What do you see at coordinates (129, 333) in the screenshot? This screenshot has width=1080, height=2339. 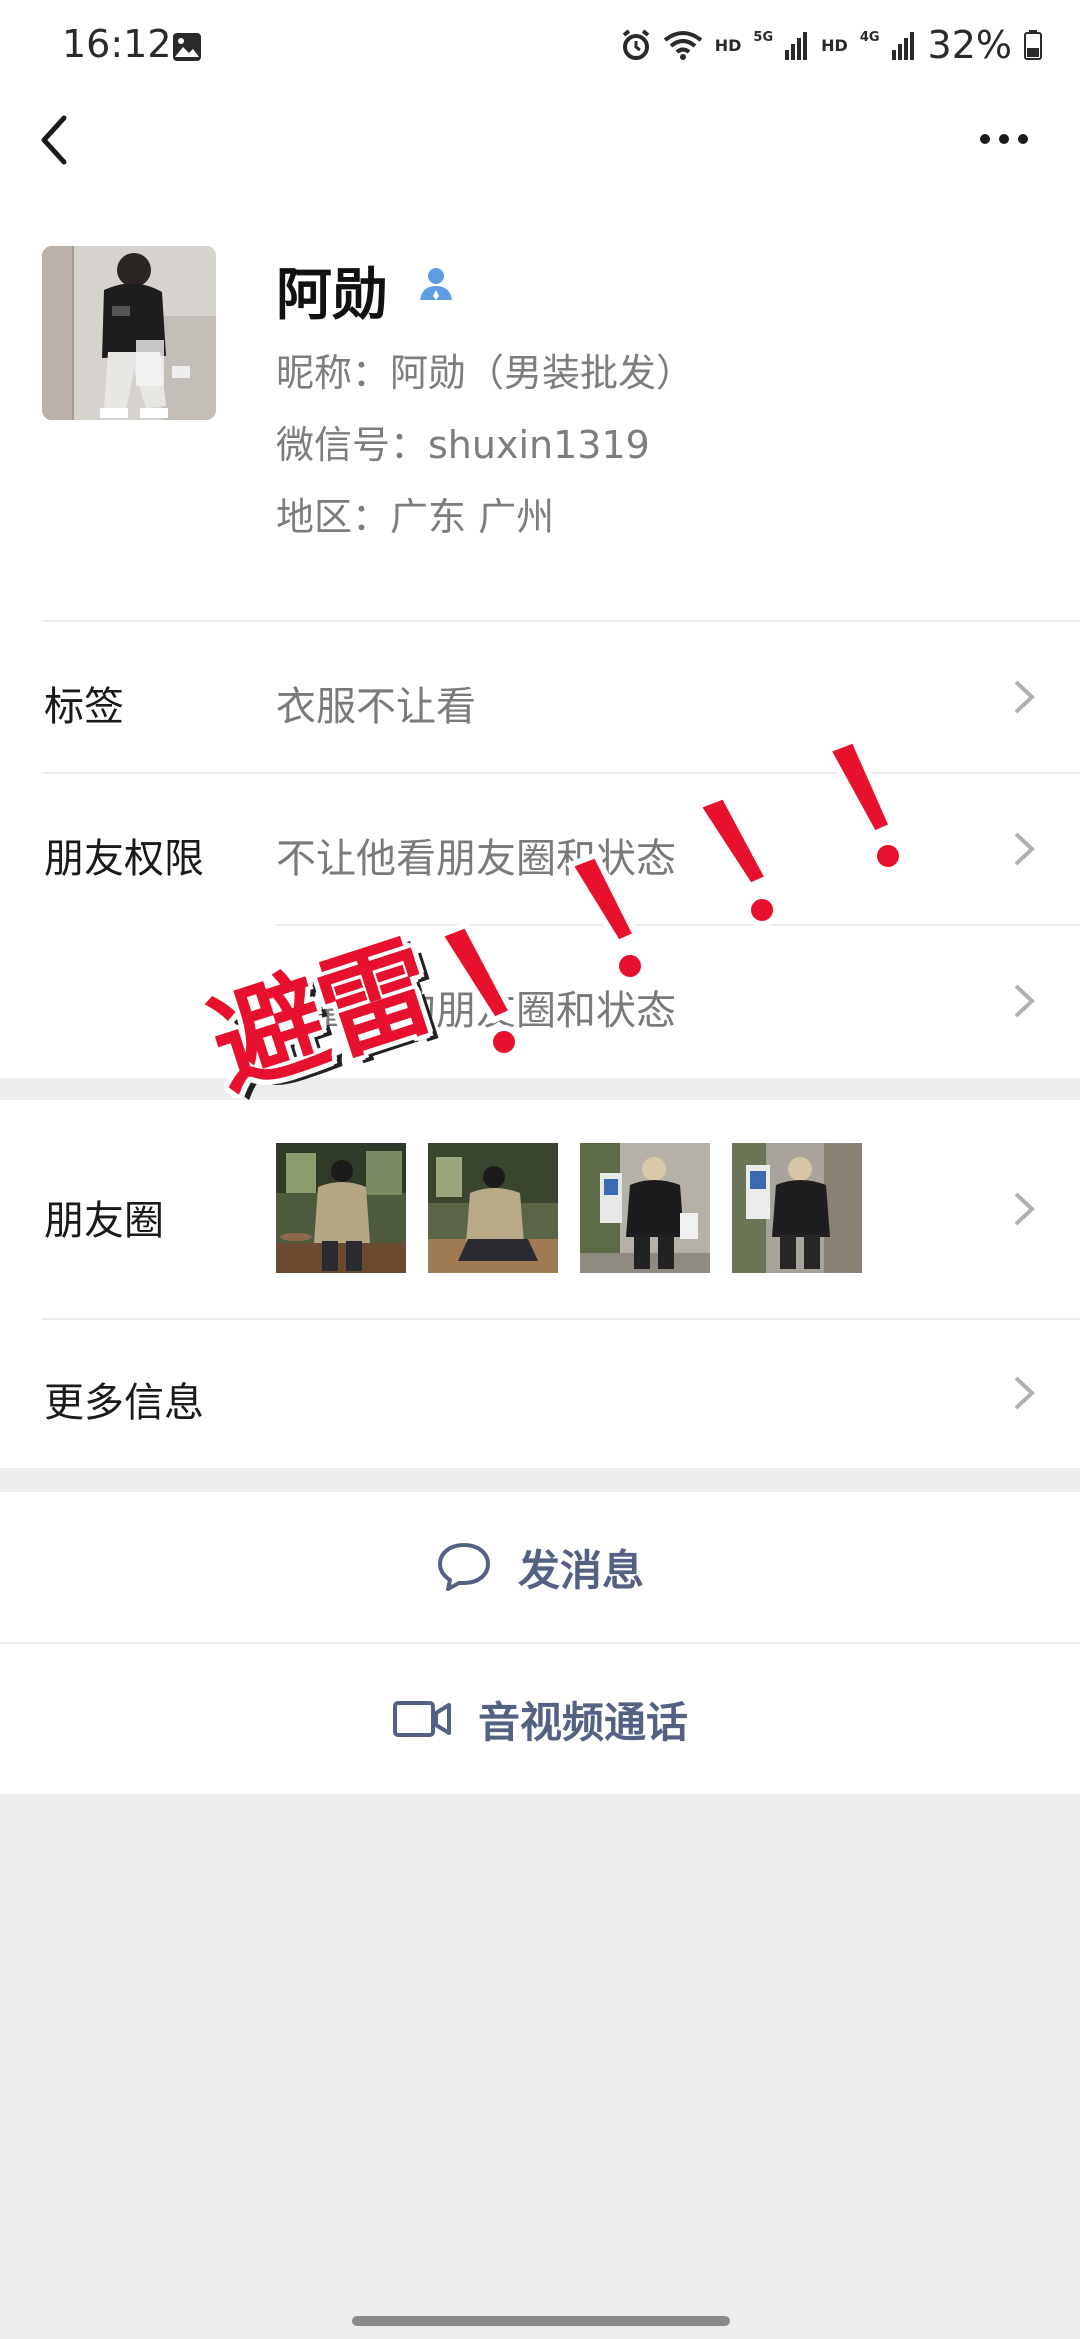 I see `avatar` at bounding box center [129, 333].